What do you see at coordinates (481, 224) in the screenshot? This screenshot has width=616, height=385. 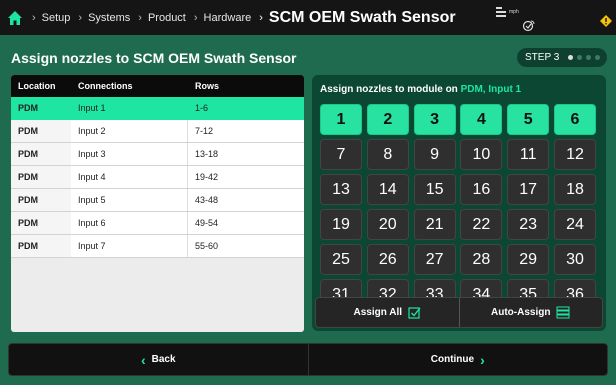 I see `nozzle-button: 22` at bounding box center [481, 224].